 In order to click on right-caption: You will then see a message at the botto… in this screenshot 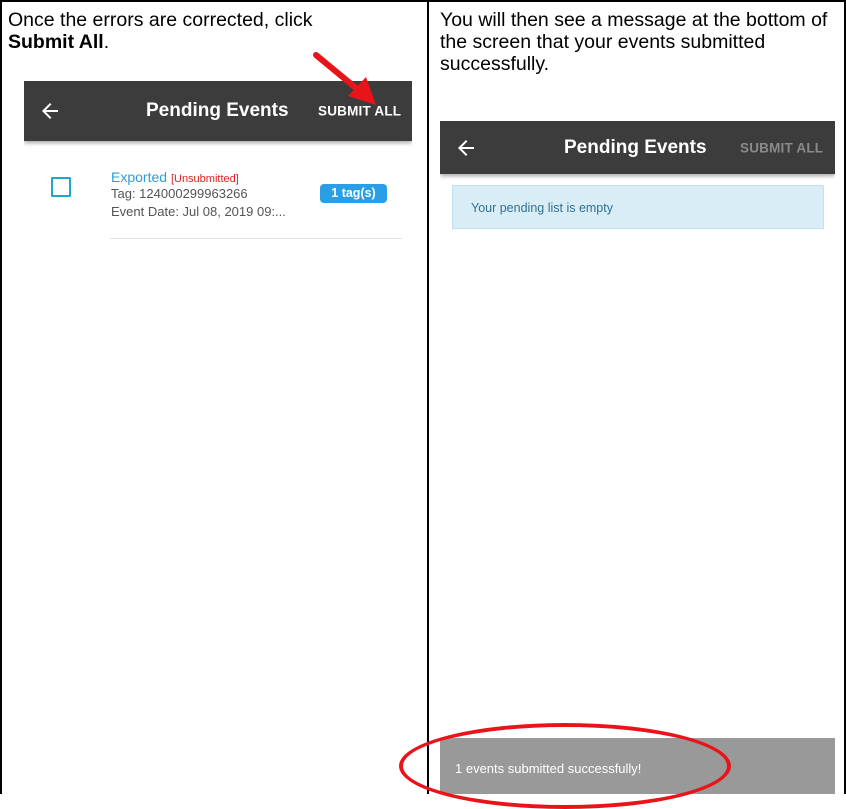, I will do `click(634, 42)`.